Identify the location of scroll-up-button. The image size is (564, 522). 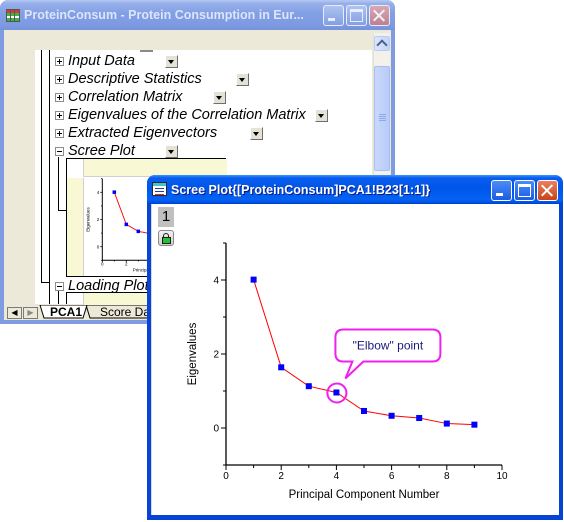
(382, 43).